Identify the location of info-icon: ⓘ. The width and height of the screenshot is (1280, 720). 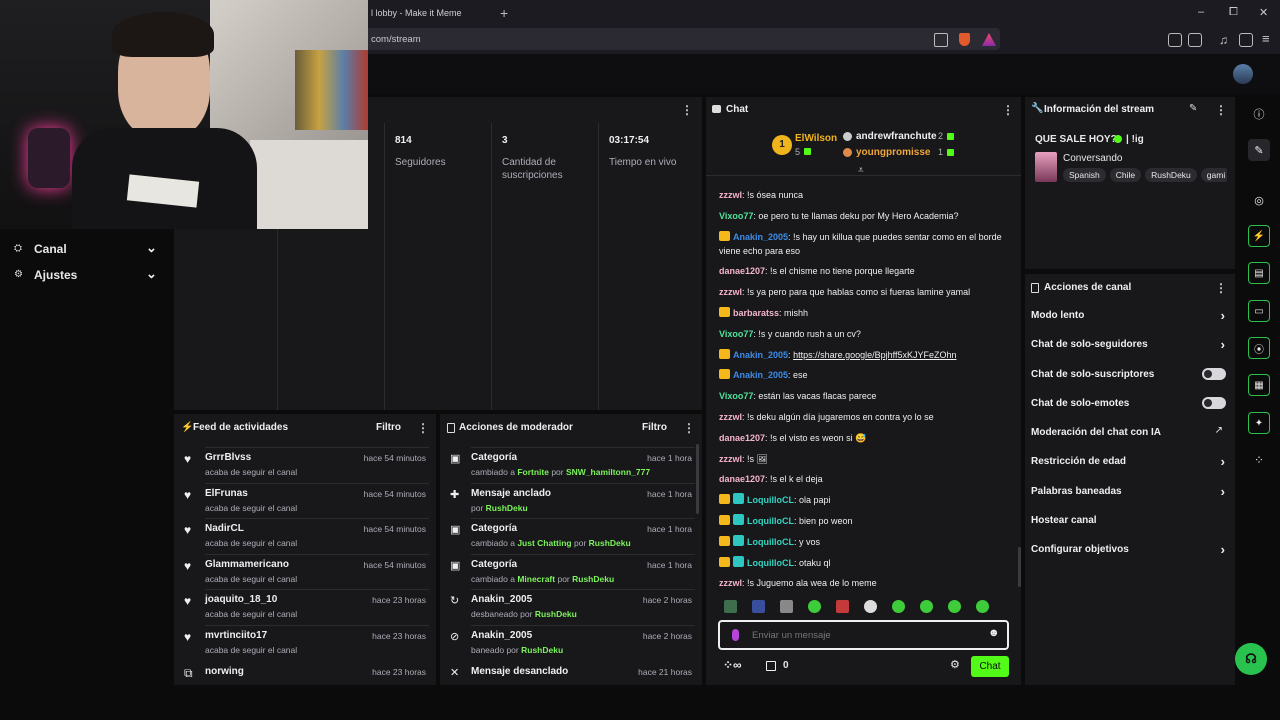
(1259, 114).